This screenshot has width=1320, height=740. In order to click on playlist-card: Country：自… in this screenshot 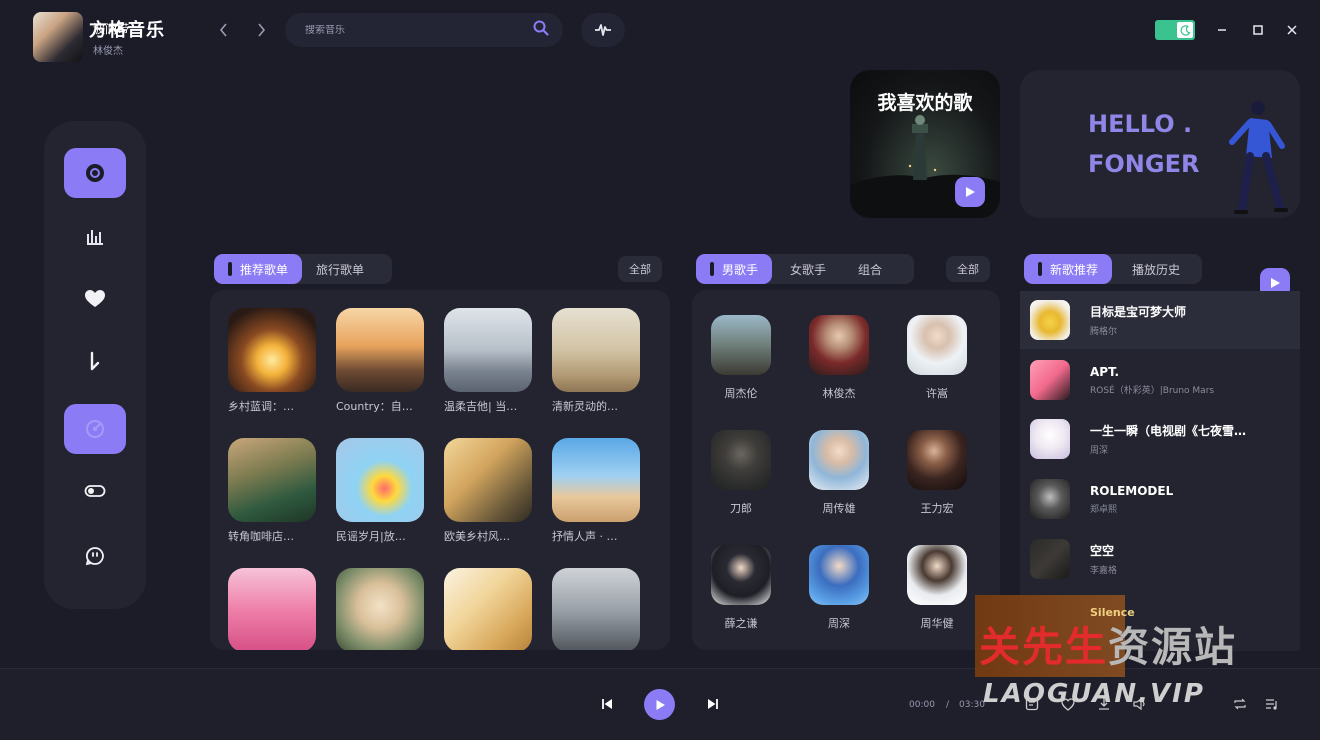, I will do `click(381, 361)`.